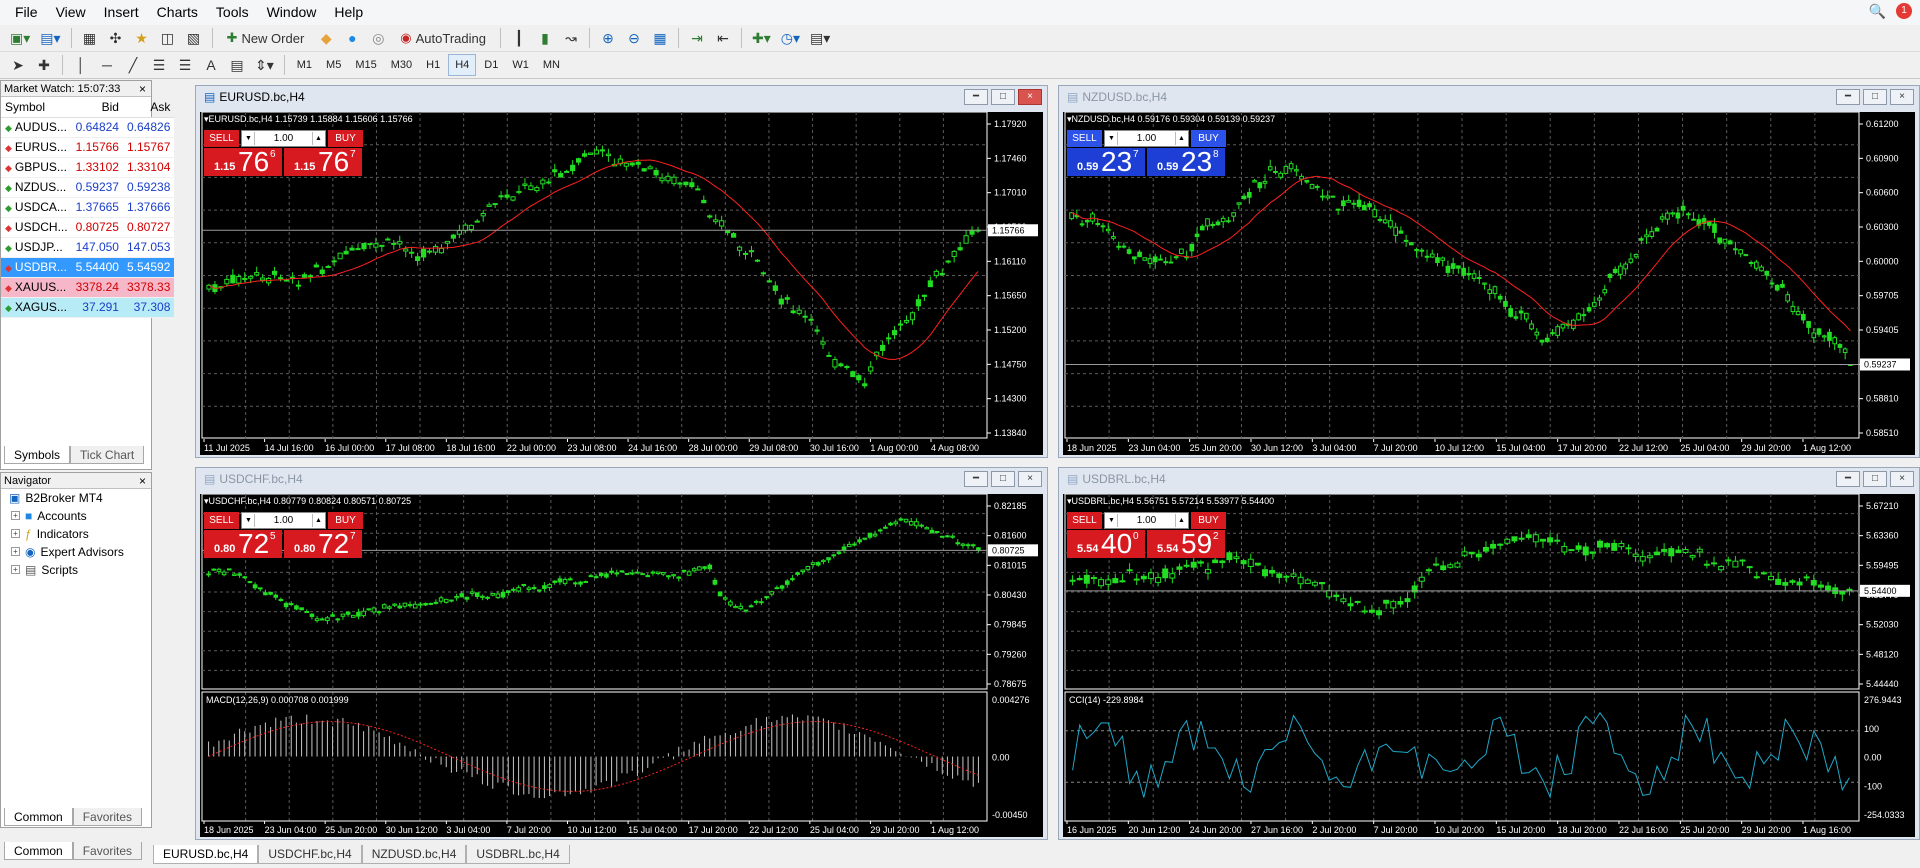 The image size is (1920, 868). I want to click on sell-price-box: 5.54 40 0, so click(1106, 543).